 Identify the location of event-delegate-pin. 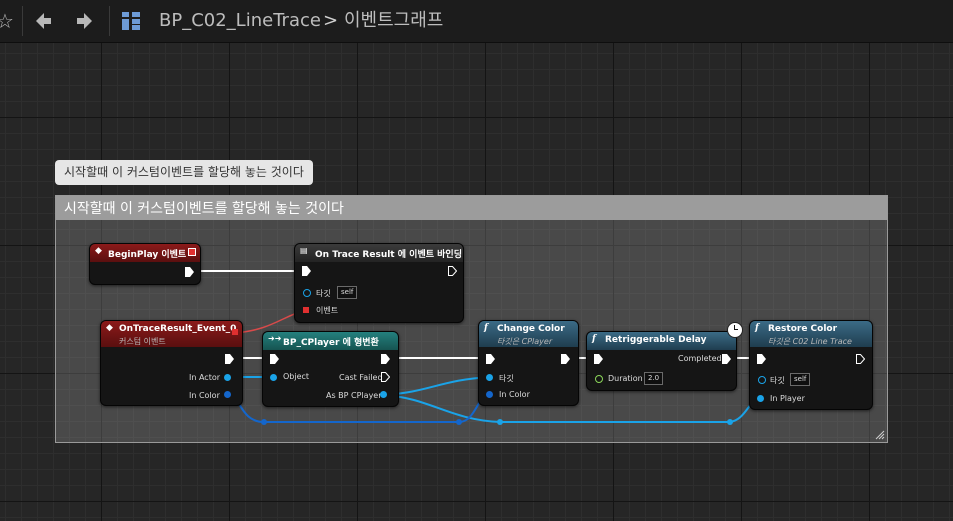
(306, 310).